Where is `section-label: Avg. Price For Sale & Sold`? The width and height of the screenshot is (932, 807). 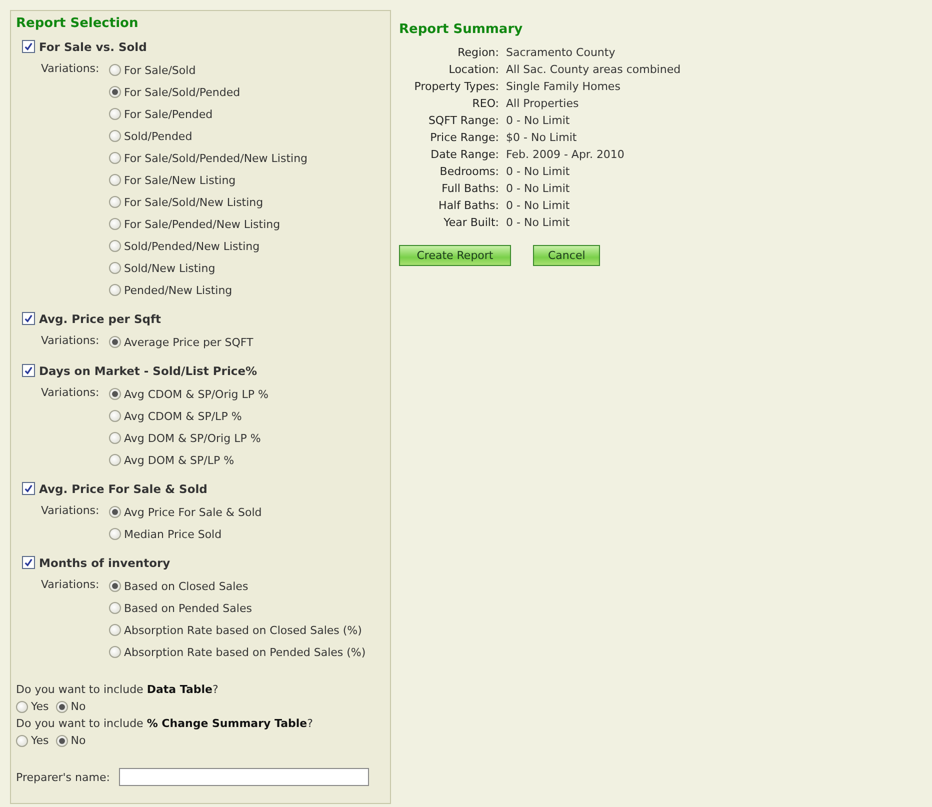
section-label: Avg. Price For Sale & Sold is located at coordinates (123, 489).